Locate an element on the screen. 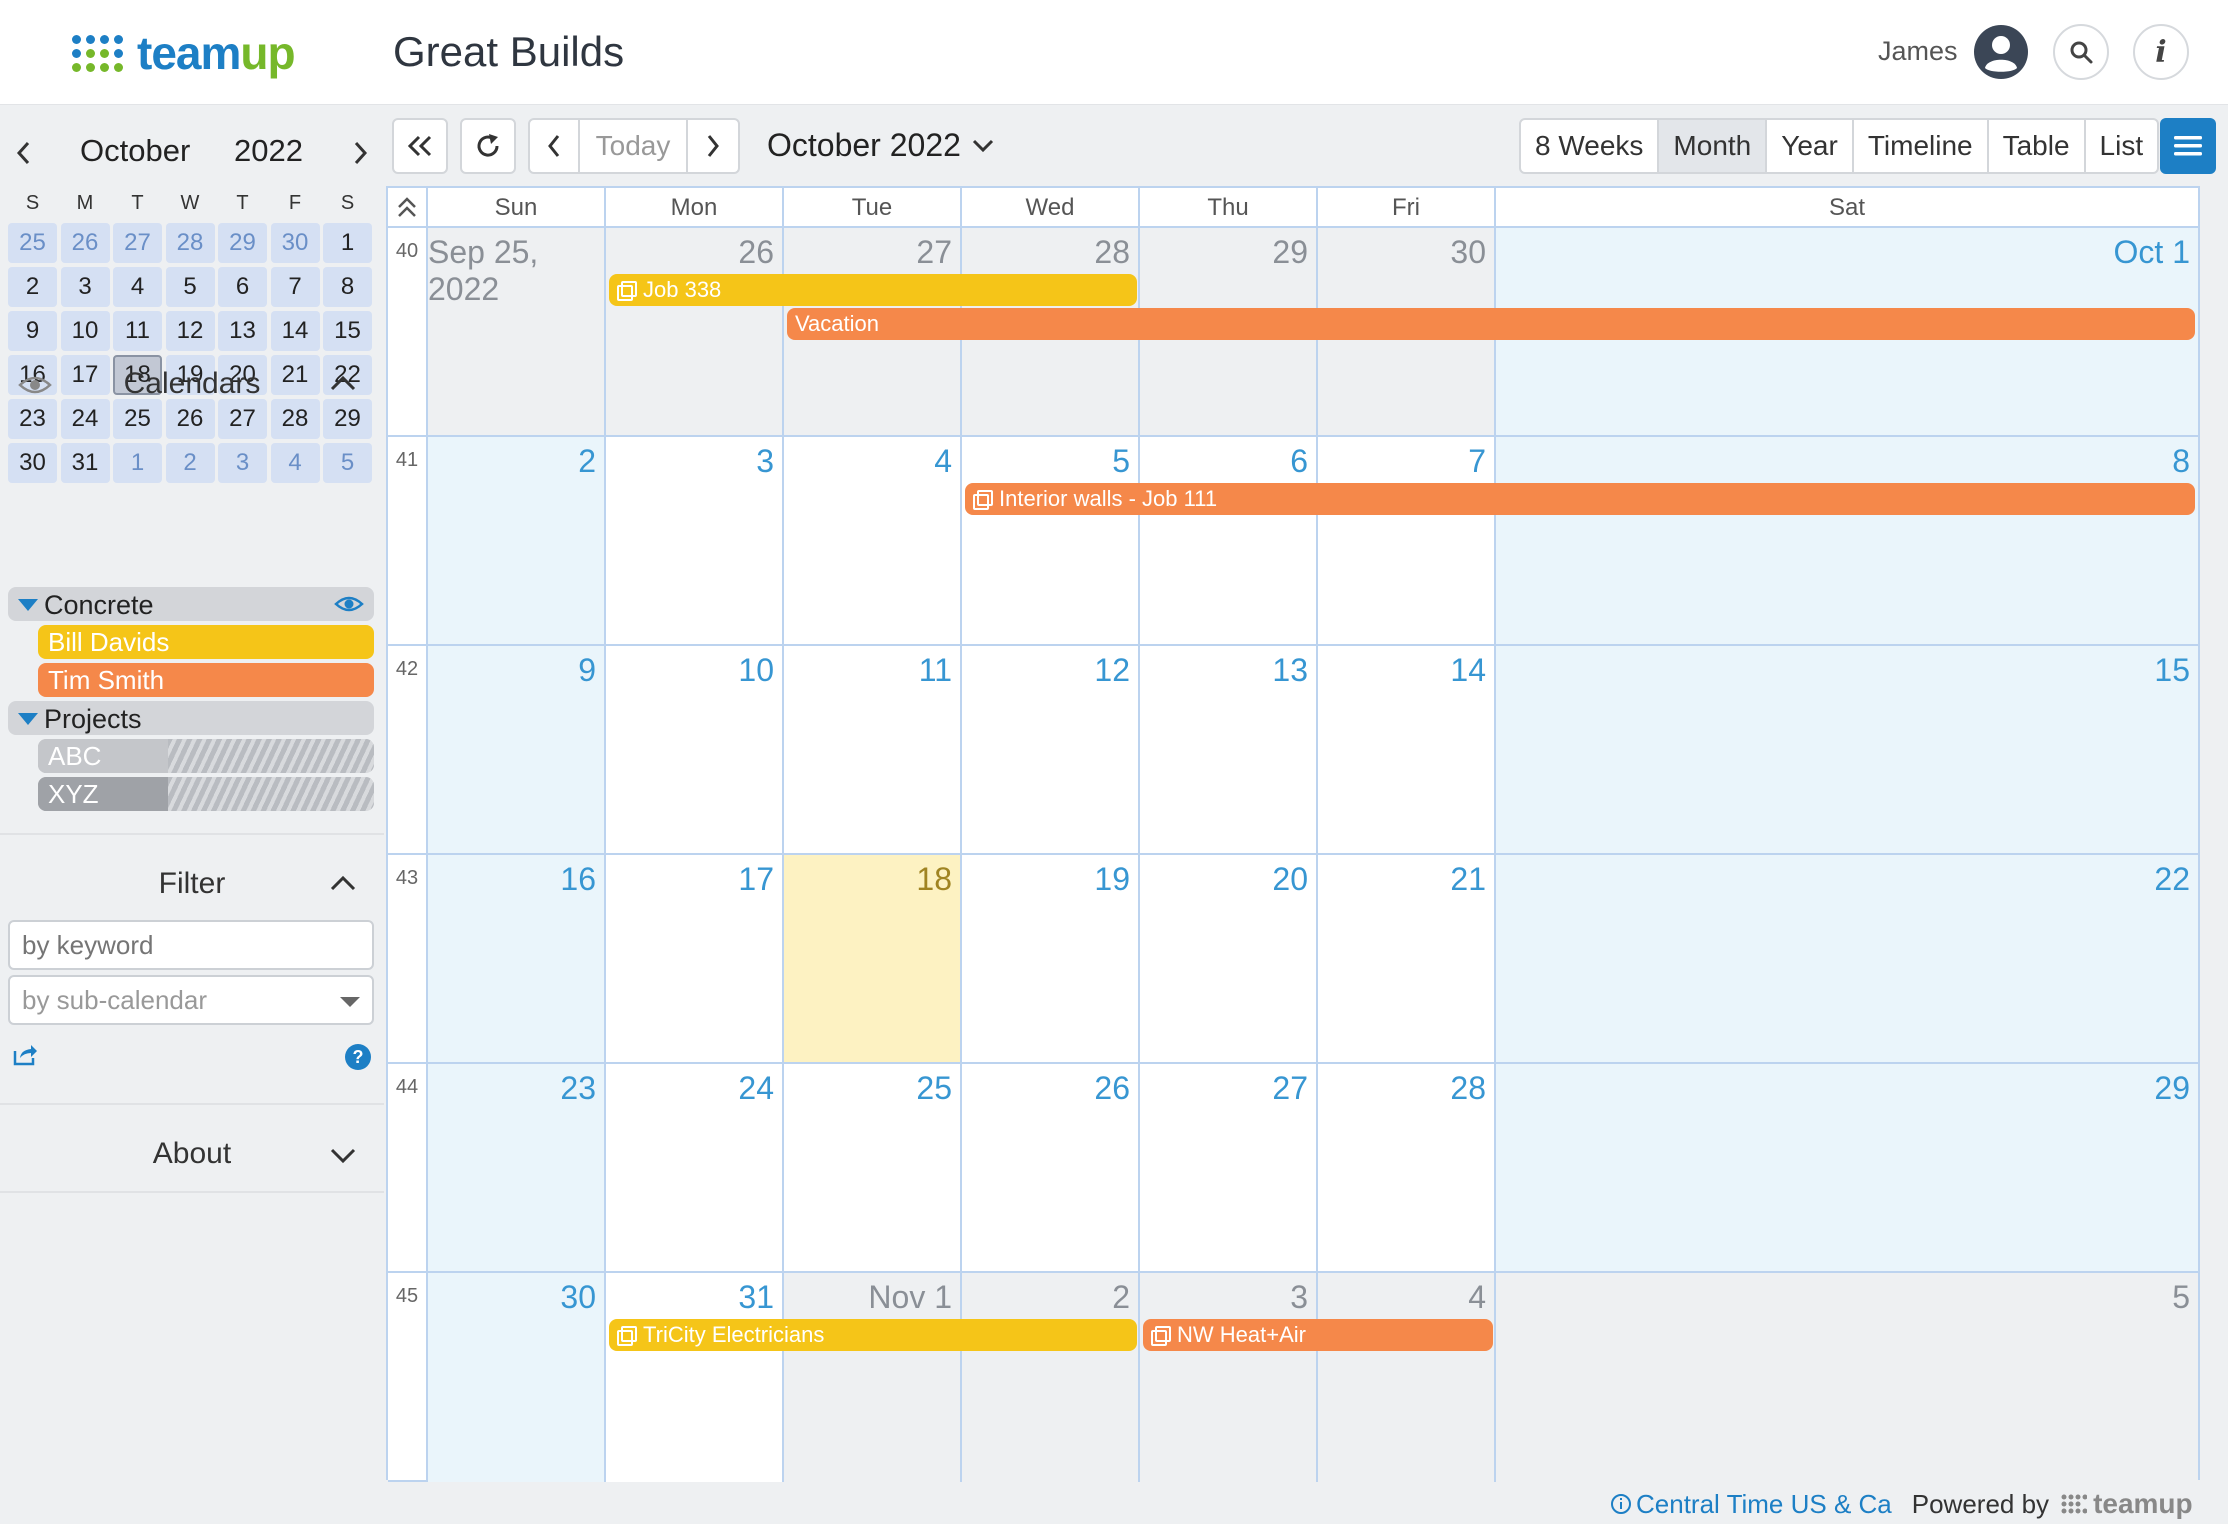  mini-day: 29 is located at coordinates (242, 243).